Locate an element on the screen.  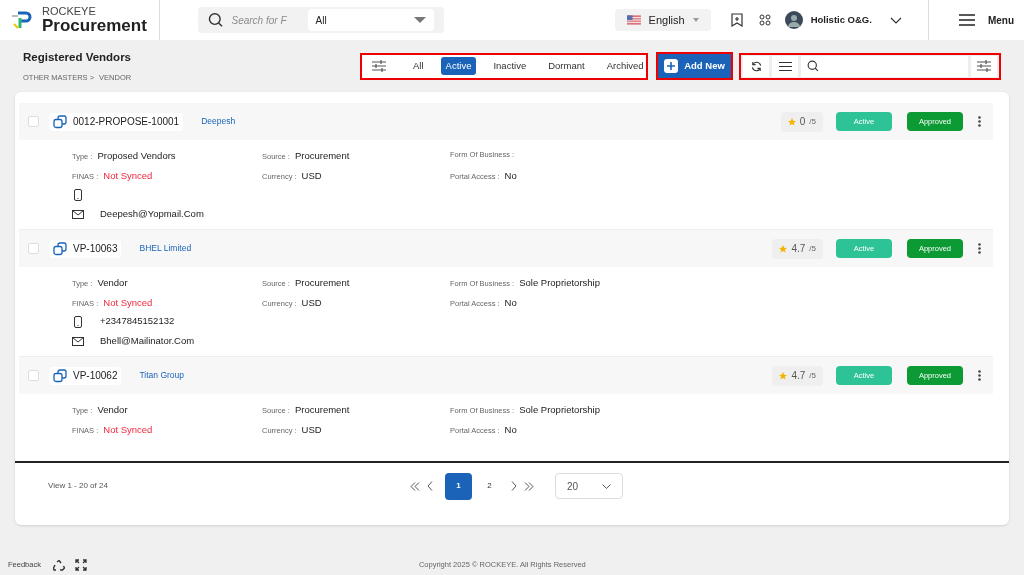
refresh-icon is located at coordinates (756, 66).